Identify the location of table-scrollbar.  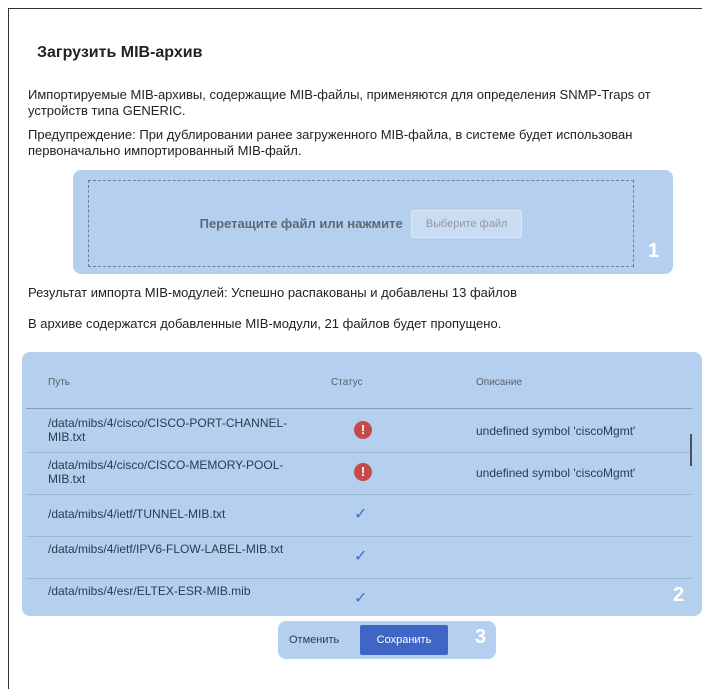
(691, 450).